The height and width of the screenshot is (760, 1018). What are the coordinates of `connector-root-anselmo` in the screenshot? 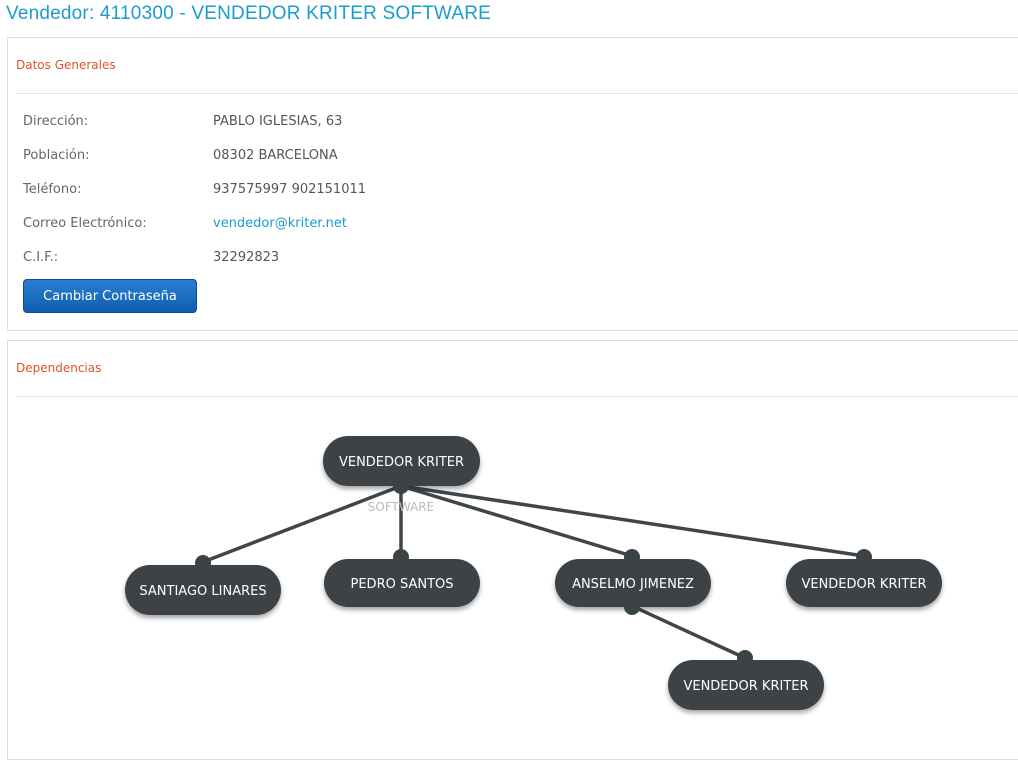 It's located at (516, 521).